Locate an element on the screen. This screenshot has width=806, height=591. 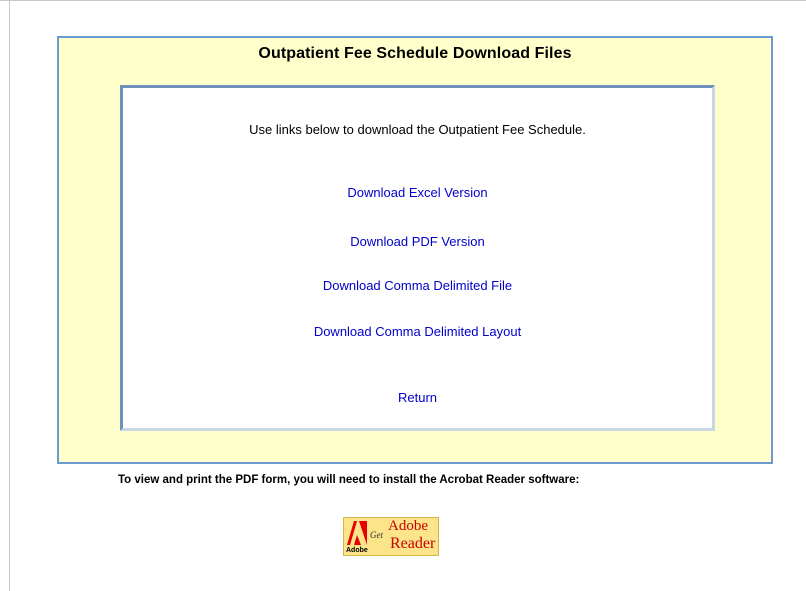
panel-title: Outpatient Fee Schedule Download Files is located at coordinates (415, 53).